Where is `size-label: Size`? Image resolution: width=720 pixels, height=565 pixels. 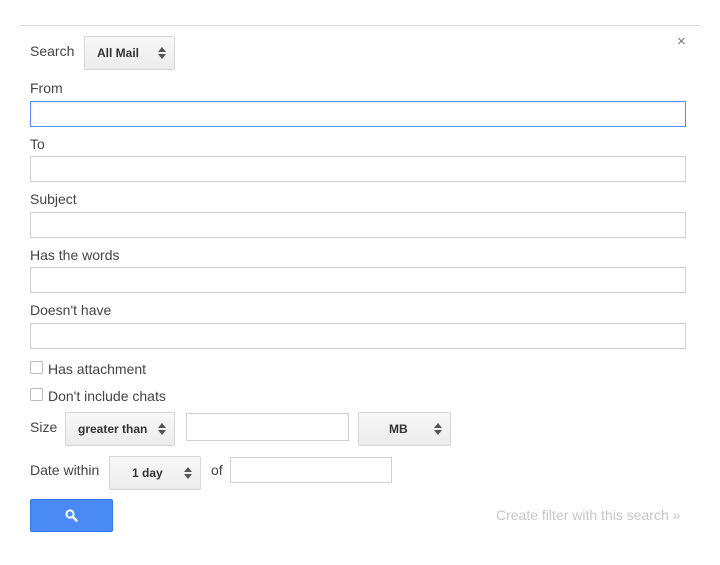 size-label: Size is located at coordinates (44, 427).